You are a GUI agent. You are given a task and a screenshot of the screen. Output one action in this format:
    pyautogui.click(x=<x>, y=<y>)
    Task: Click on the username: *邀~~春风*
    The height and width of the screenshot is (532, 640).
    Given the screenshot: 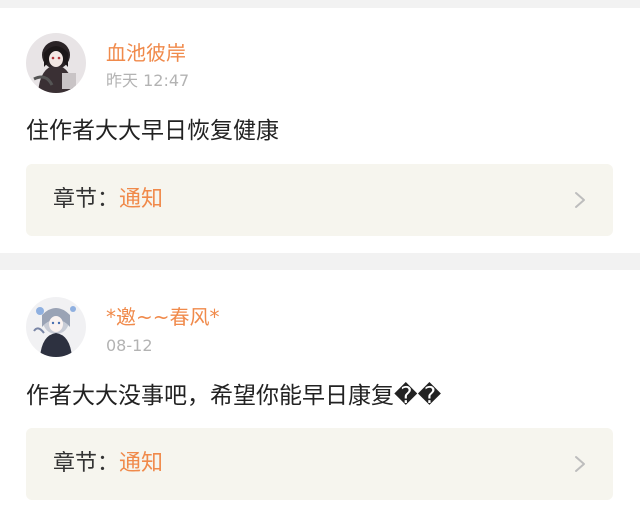 What is the action you would take?
    pyautogui.click(x=163, y=317)
    